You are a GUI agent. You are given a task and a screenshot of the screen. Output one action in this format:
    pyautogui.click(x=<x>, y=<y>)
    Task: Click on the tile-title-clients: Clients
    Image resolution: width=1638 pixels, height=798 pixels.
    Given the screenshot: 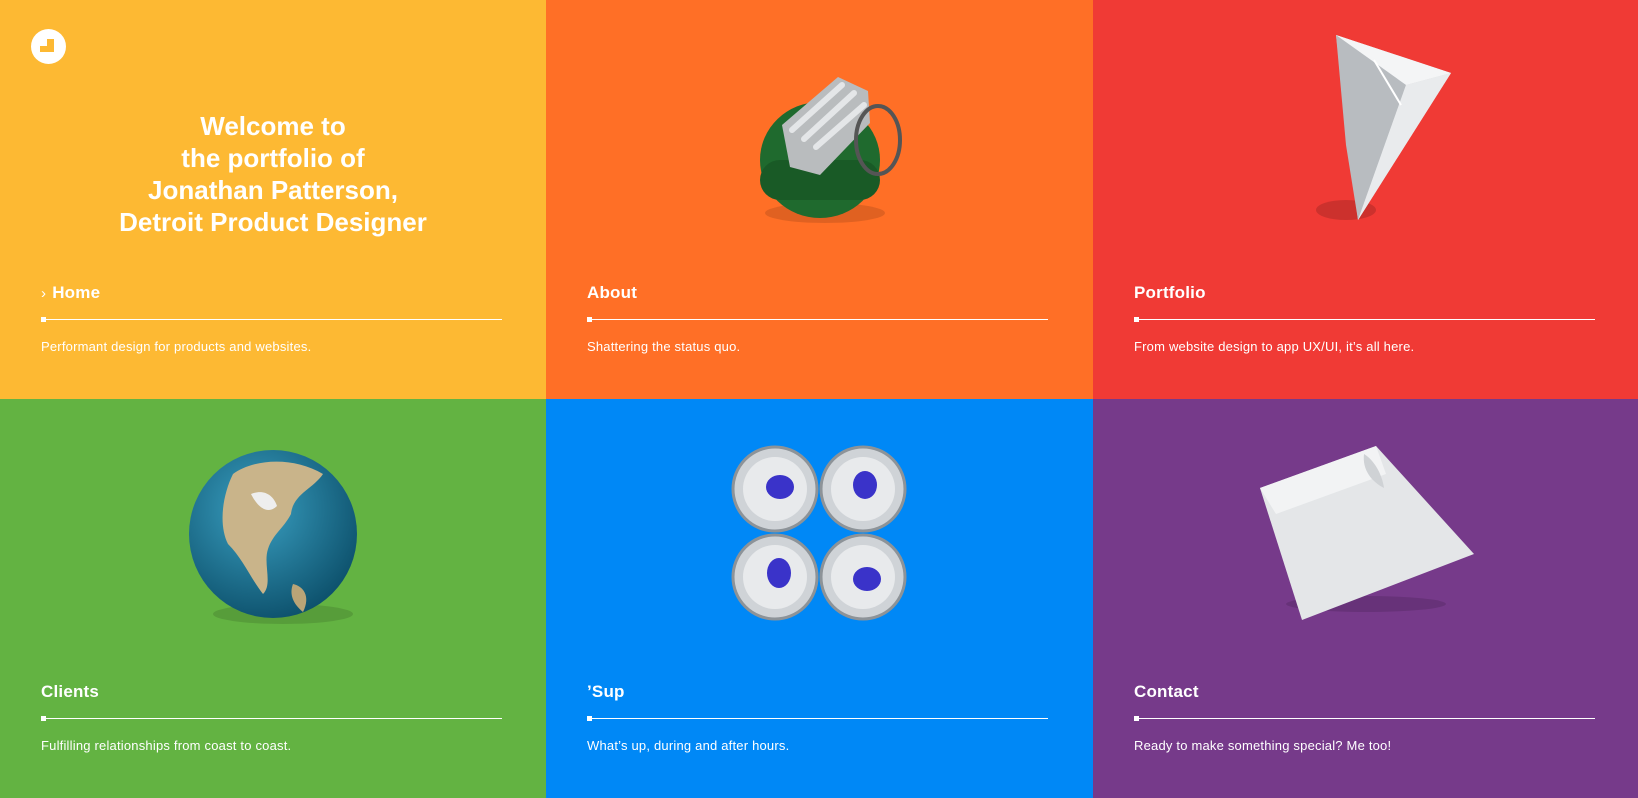 What is the action you would take?
    pyautogui.click(x=70, y=692)
    